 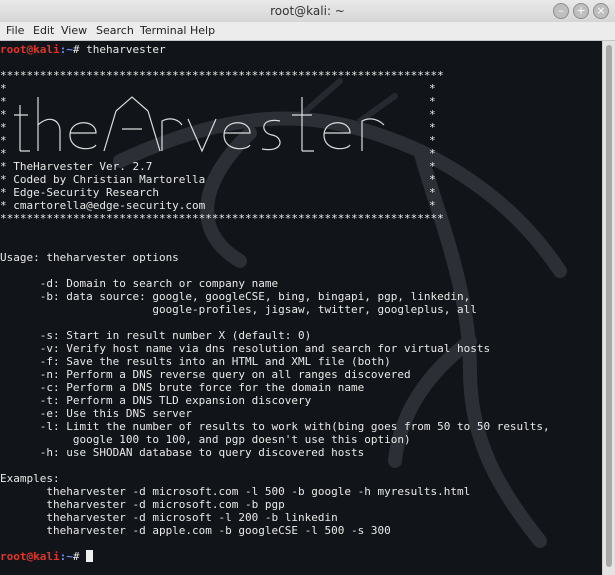 What do you see at coordinates (202, 30) in the screenshot?
I see `menu-help: Help` at bounding box center [202, 30].